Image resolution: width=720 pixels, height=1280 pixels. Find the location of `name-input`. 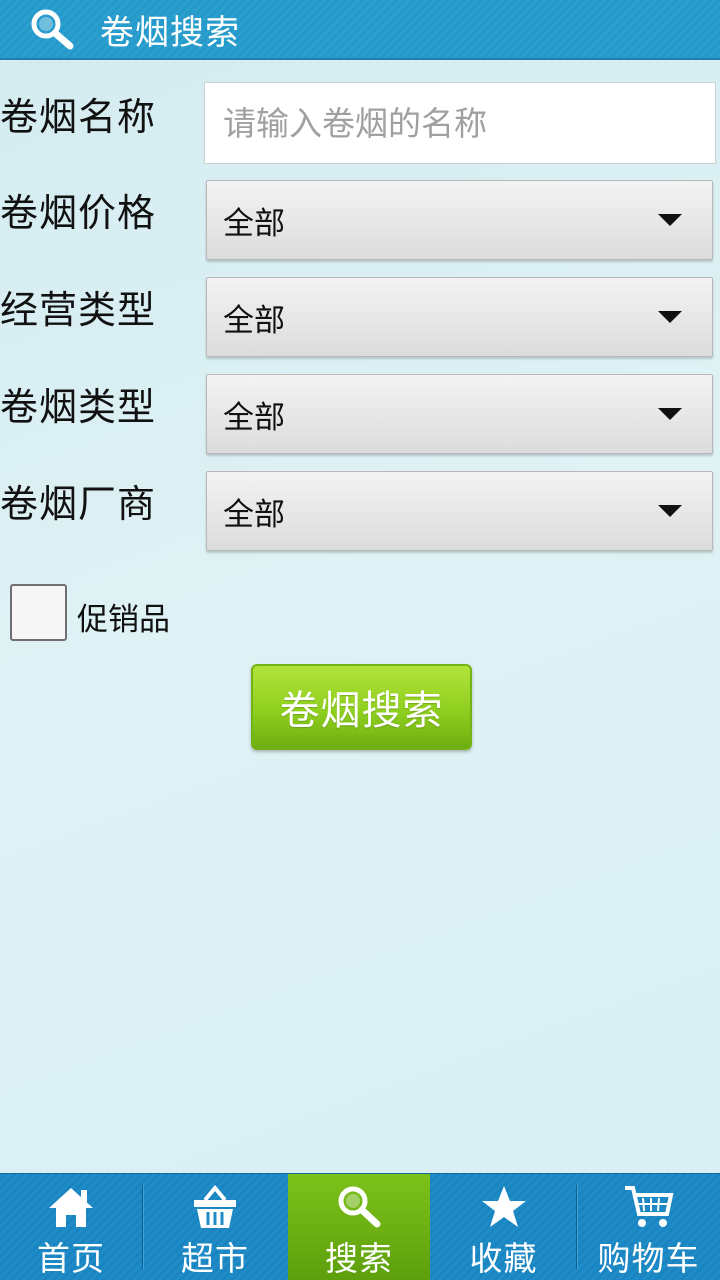

name-input is located at coordinates (460, 123).